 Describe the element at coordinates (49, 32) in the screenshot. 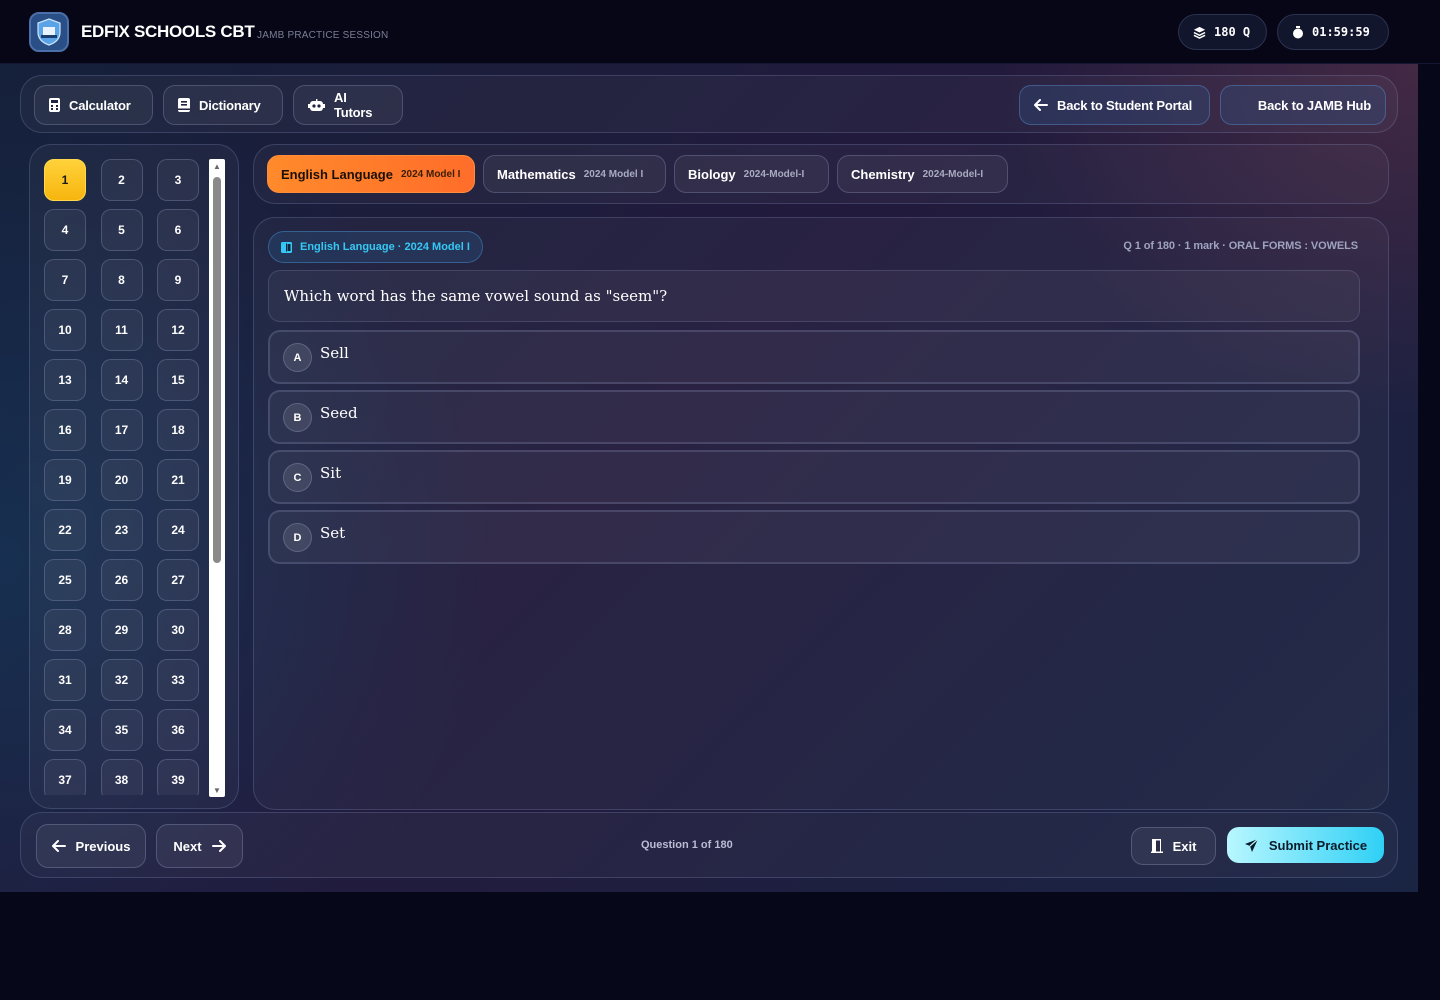

I see `school-logo` at that location.